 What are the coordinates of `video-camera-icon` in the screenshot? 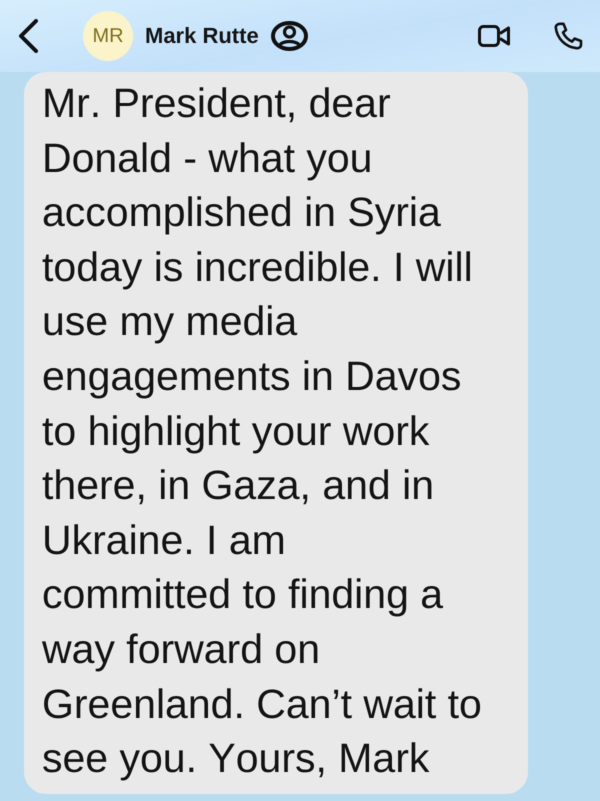 It's located at (494, 36).